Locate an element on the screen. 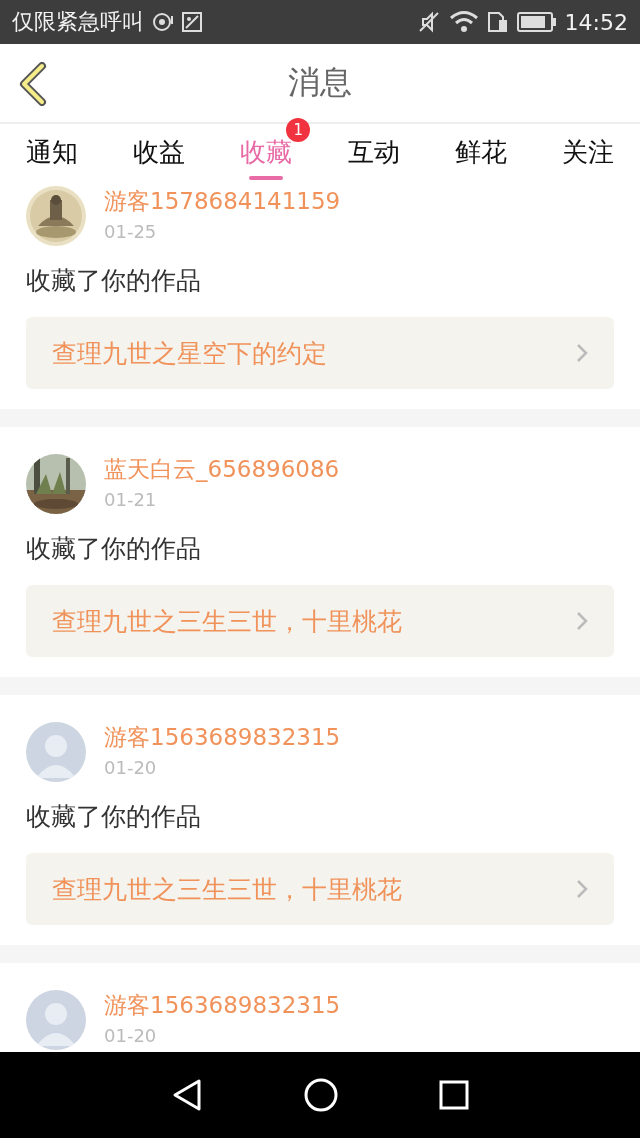  status-text: 仅限紧急呼叫 is located at coordinates (78, 22).